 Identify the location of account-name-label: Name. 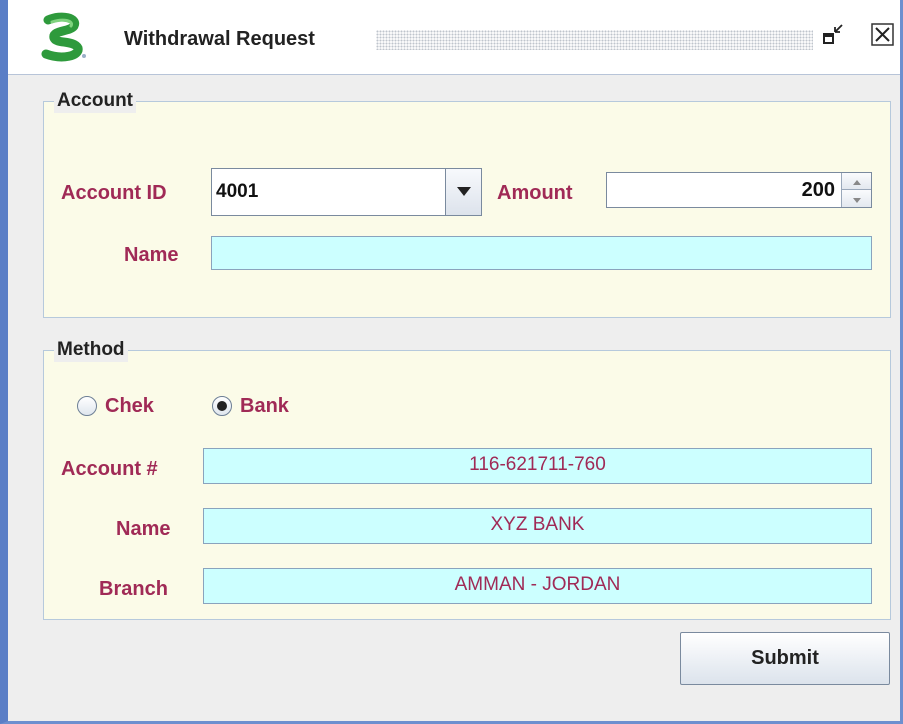
(151, 255).